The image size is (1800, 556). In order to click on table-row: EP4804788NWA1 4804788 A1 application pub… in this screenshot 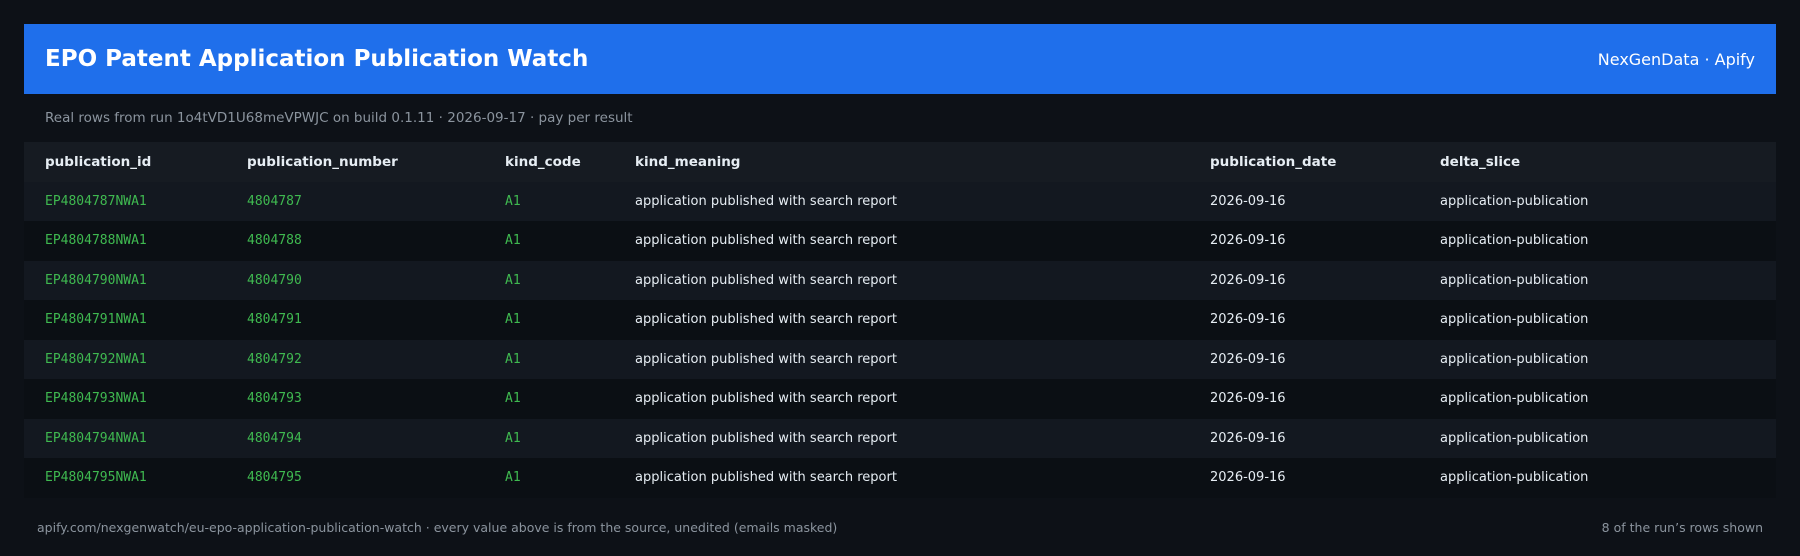, I will do `click(900, 241)`.